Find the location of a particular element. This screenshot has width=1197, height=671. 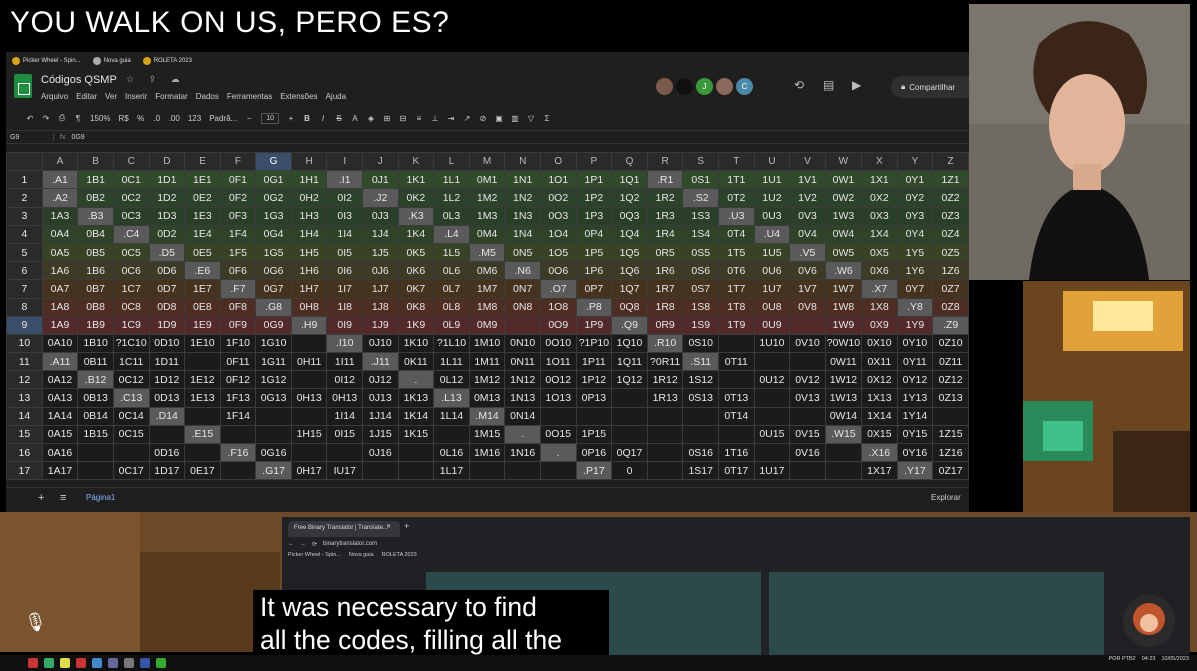

meet-icon: ▶ is located at coordinates (856, 85).